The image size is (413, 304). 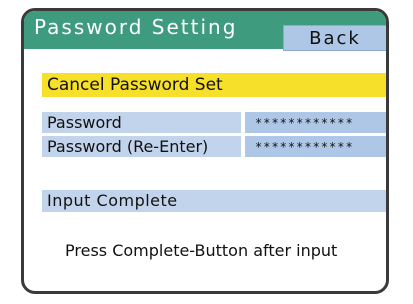 What do you see at coordinates (334, 38) in the screenshot?
I see `back-button: Back` at bounding box center [334, 38].